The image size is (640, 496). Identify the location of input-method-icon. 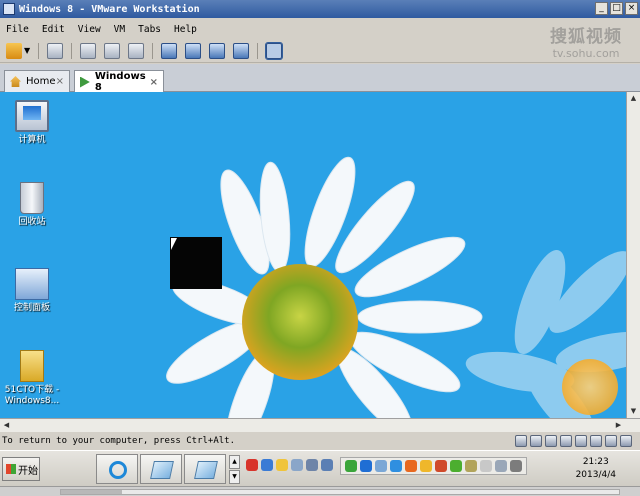
(267, 465).